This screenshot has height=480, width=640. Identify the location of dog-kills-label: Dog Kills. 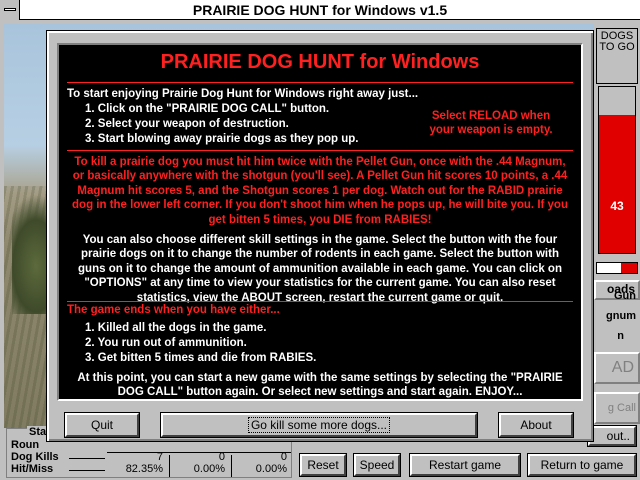
(35, 457).